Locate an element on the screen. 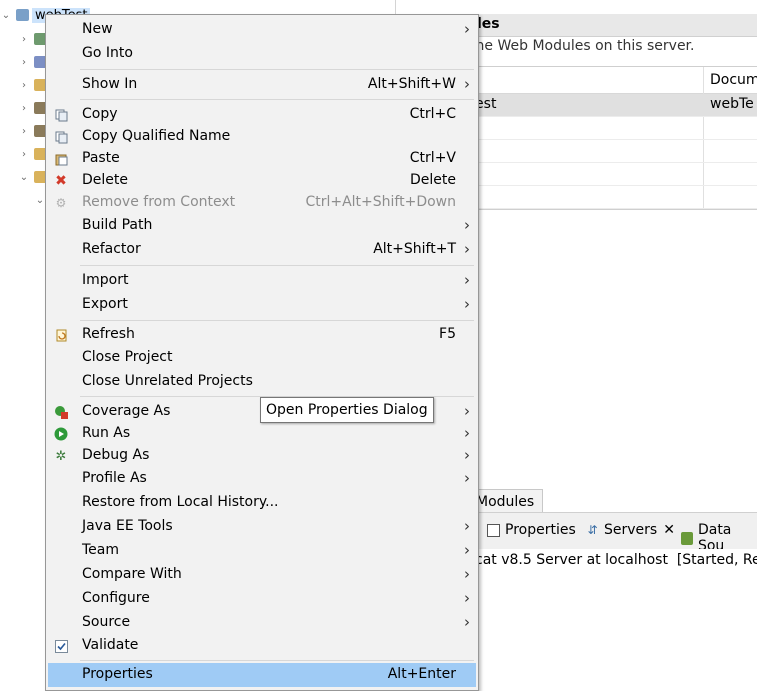 The height and width of the screenshot is (691, 757). menu-item-copy: Copy Ctrl+C is located at coordinates (262, 115).